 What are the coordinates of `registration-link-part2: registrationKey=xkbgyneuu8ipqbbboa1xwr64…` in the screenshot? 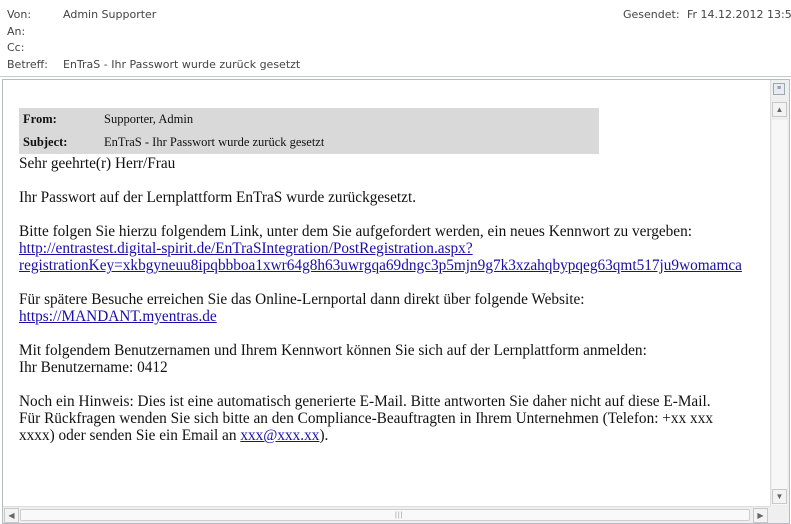 It's located at (380, 265).